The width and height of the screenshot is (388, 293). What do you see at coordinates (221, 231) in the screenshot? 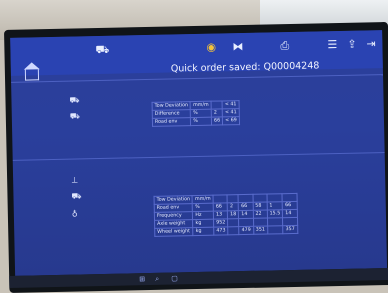
I see `cell-value: 473` at bounding box center [221, 231].